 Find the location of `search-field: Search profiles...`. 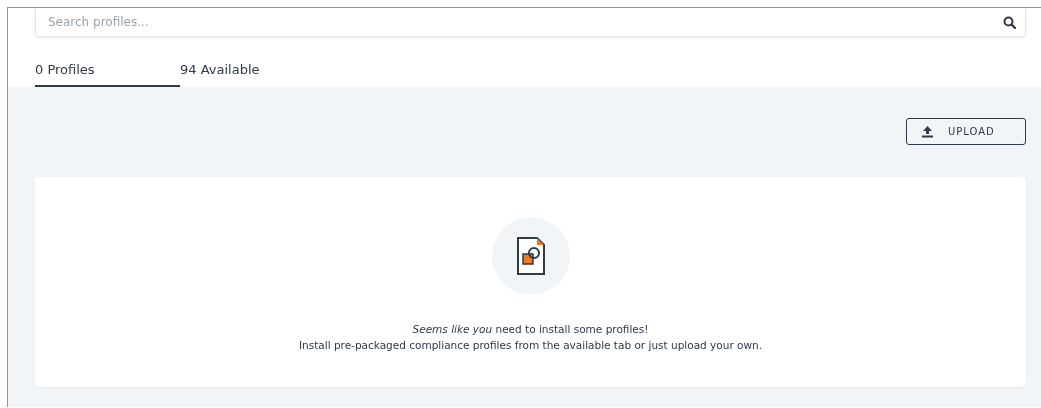

search-field: Search profiles... is located at coordinates (530, 22).